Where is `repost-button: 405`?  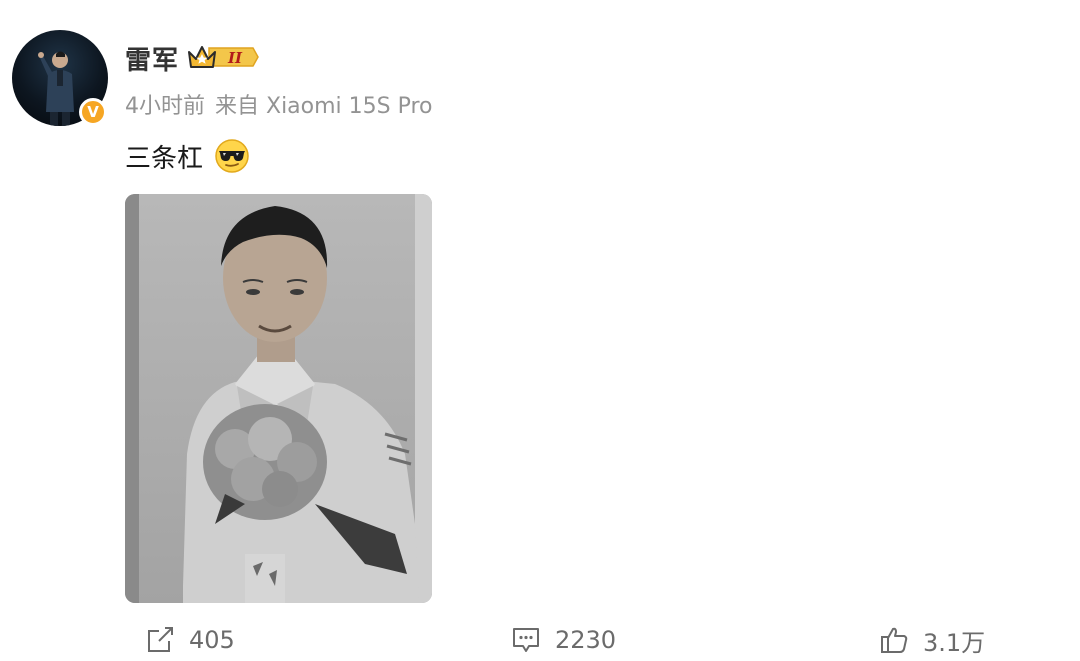
repost-button: 405 is located at coordinates (190, 640).